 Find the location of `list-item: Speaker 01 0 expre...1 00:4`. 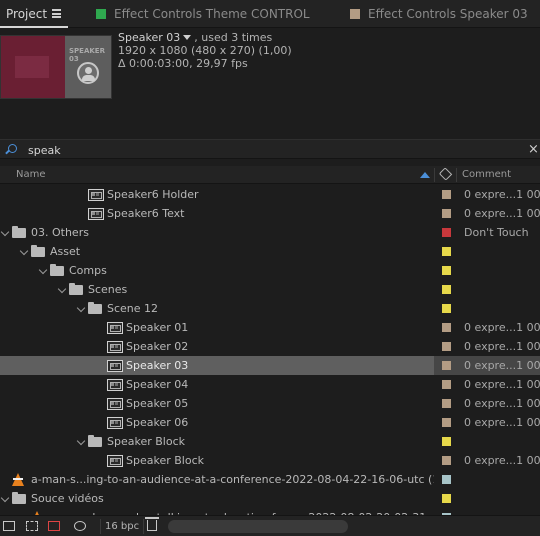

list-item: Speaker 01 0 expre...1 00:4 is located at coordinates (270, 327).